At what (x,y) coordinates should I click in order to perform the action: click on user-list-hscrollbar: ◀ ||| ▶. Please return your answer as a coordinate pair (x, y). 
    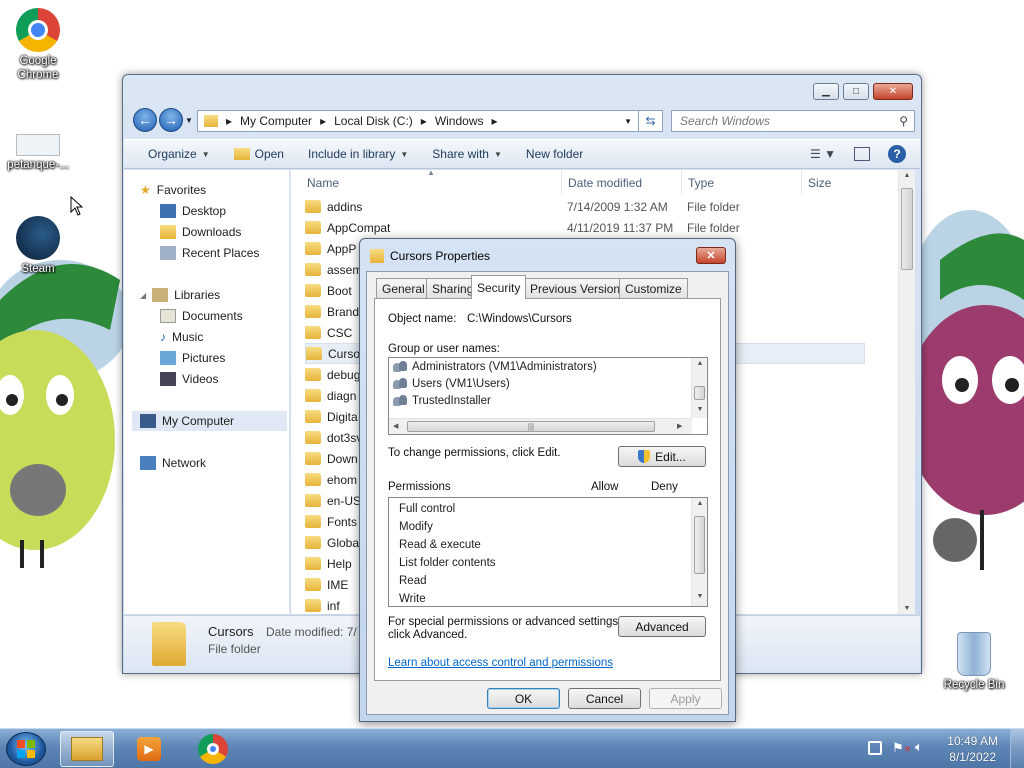
    Looking at the image, I should click on (540, 426).